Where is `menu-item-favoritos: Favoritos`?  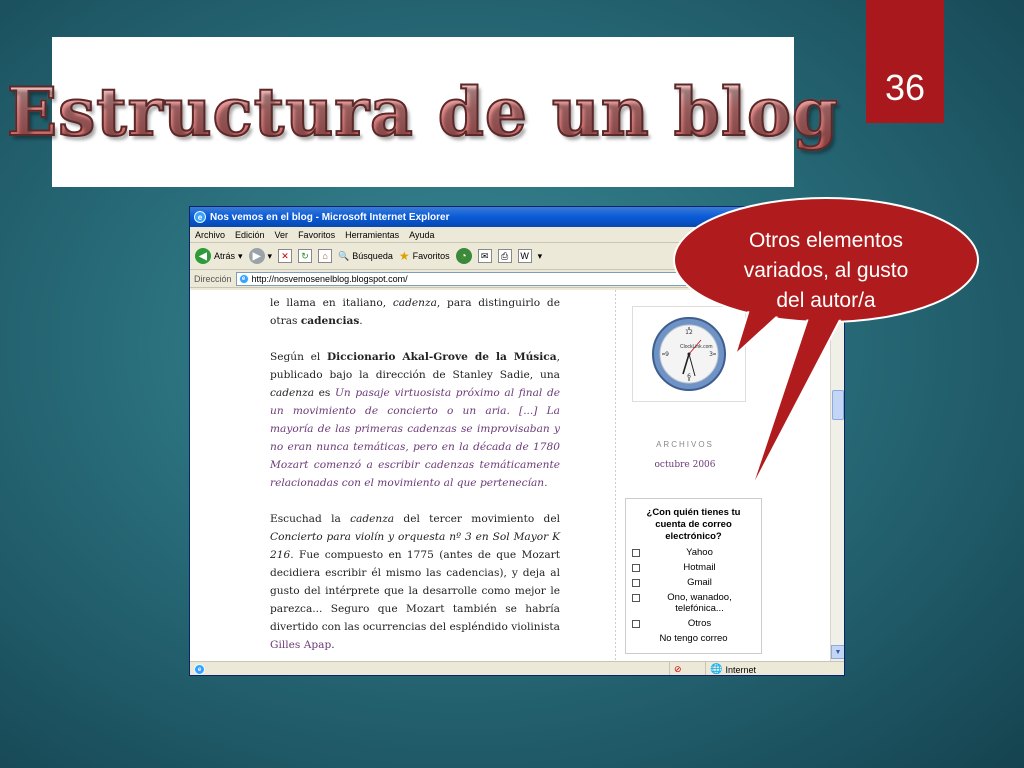 menu-item-favoritos: Favoritos is located at coordinates (316, 235).